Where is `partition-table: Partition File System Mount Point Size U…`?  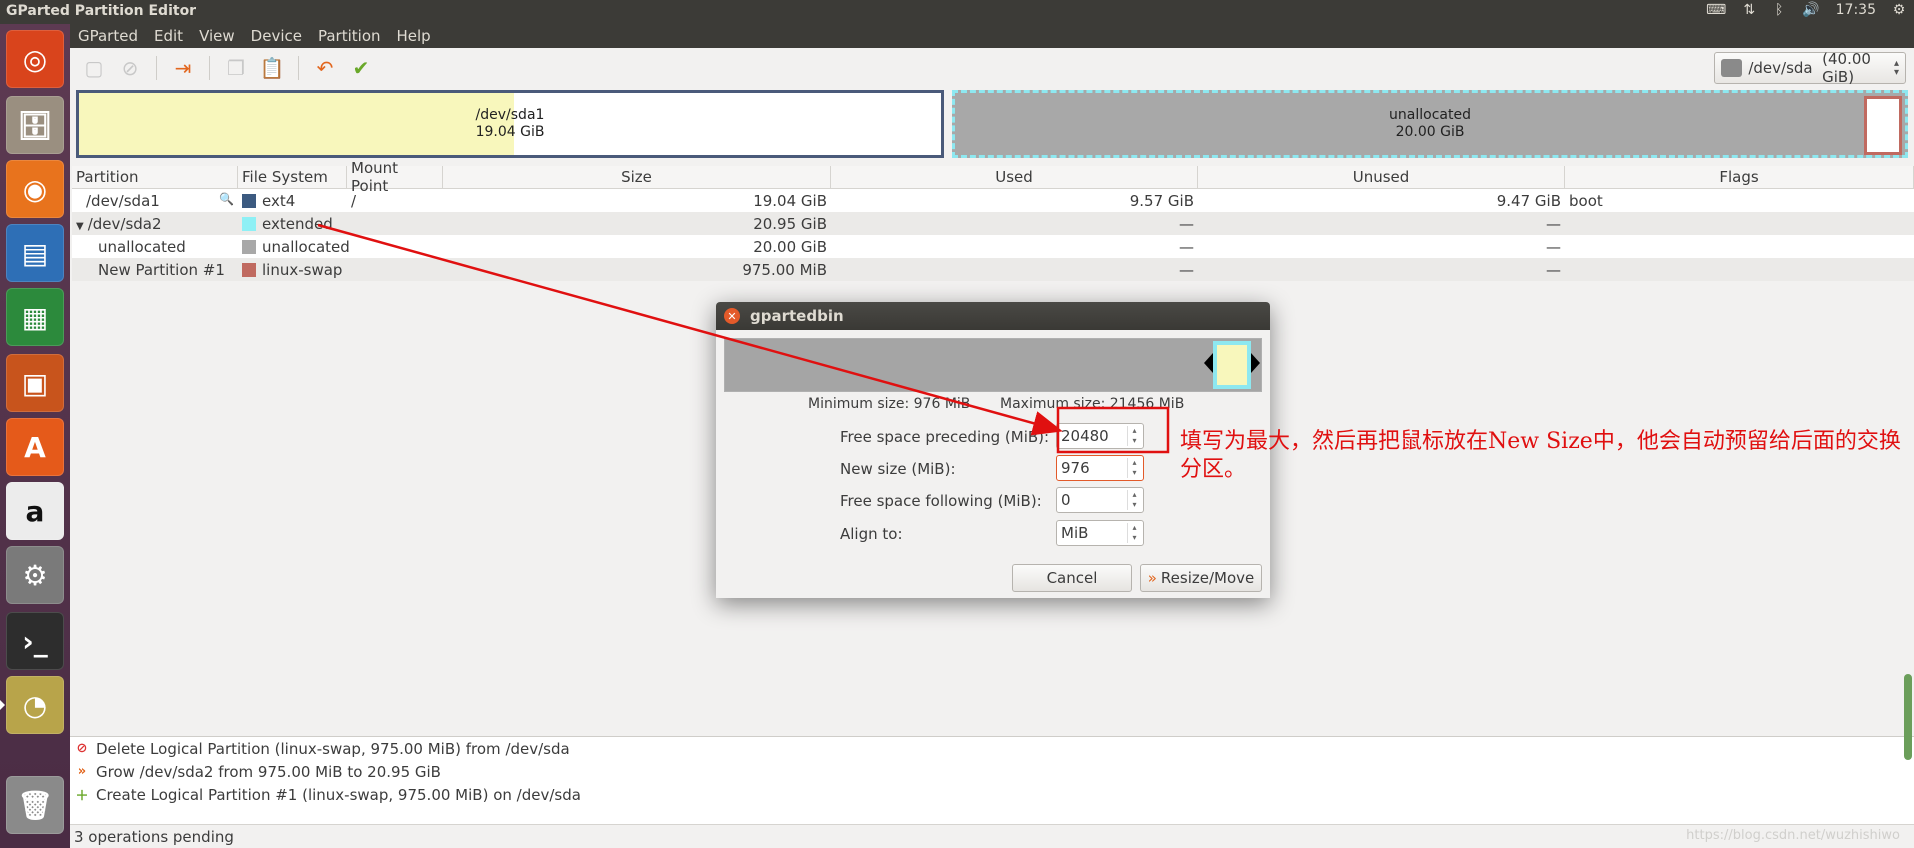
partition-table: Partition File System Mount Point Size U… is located at coordinates (993, 220).